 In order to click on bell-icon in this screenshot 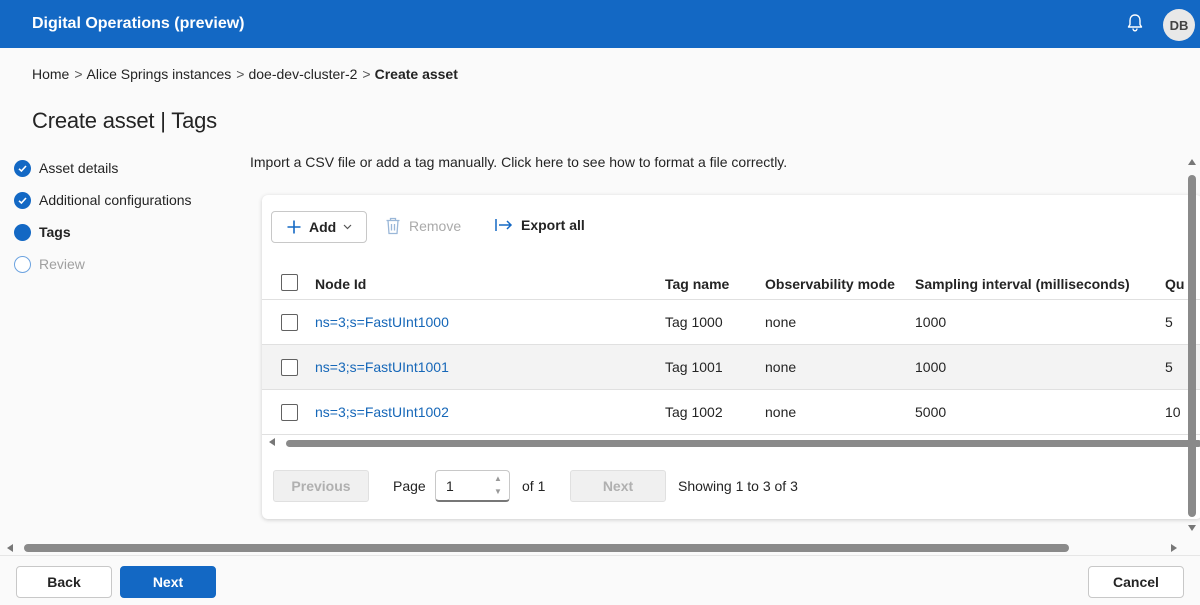, I will do `click(1135, 23)`.